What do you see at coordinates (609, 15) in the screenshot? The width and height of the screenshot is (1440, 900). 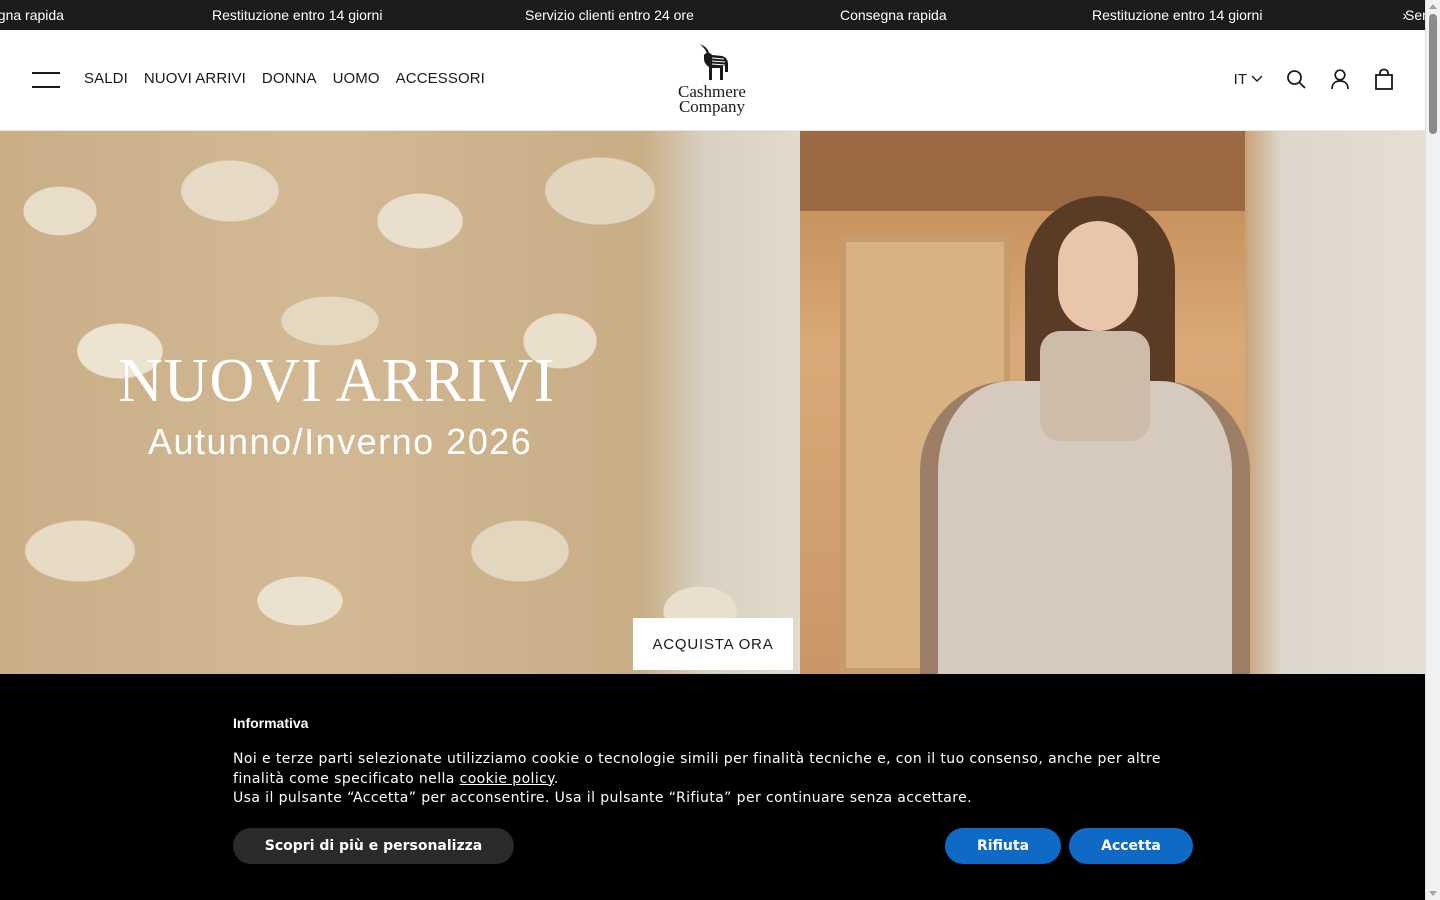 I see `announcement-item: Servizio clienti entro 24 ore` at bounding box center [609, 15].